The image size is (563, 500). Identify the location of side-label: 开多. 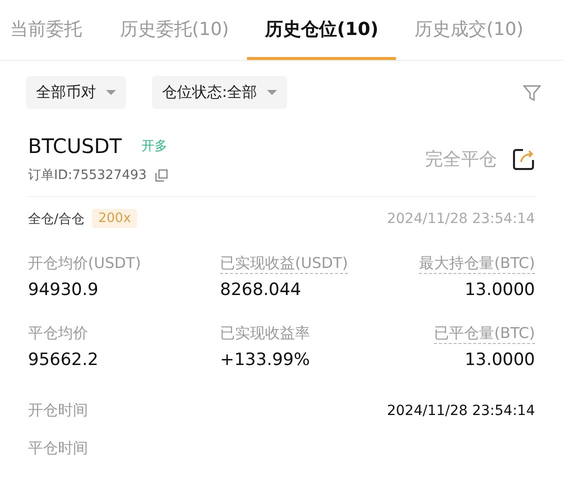
(155, 146).